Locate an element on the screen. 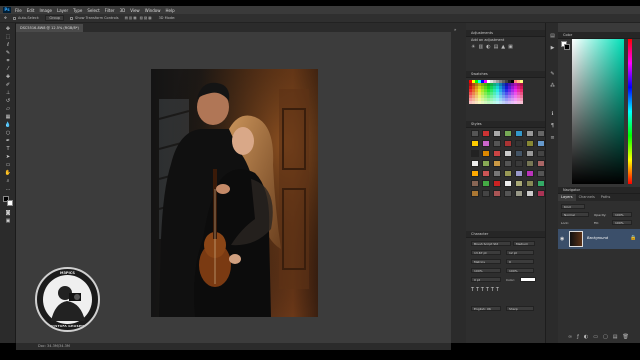 Image resolution: width=640 pixels, height=360 pixels. font-size-field: 13.67 pt is located at coordinates (486, 252).